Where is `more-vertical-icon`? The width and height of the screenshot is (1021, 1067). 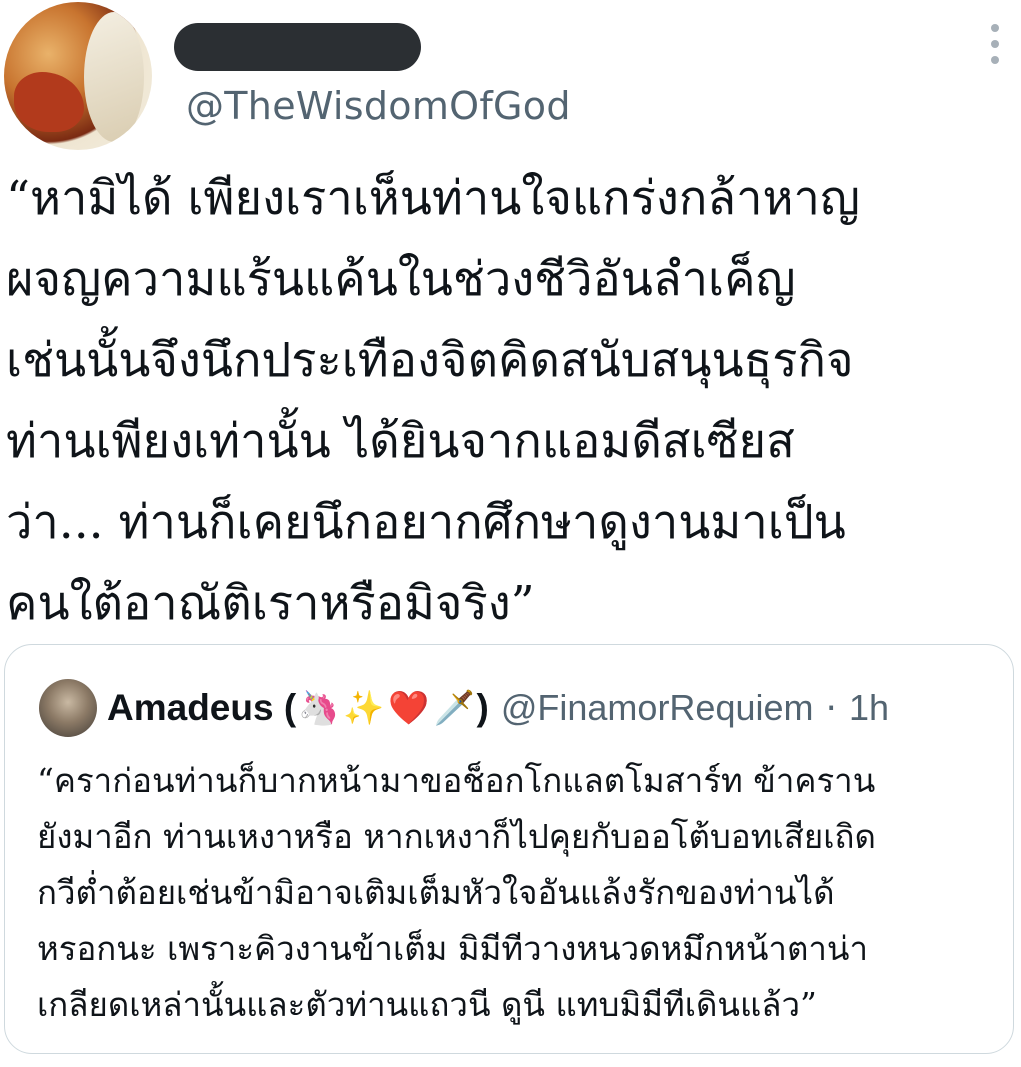 more-vertical-icon is located at coordinates (995, 44).